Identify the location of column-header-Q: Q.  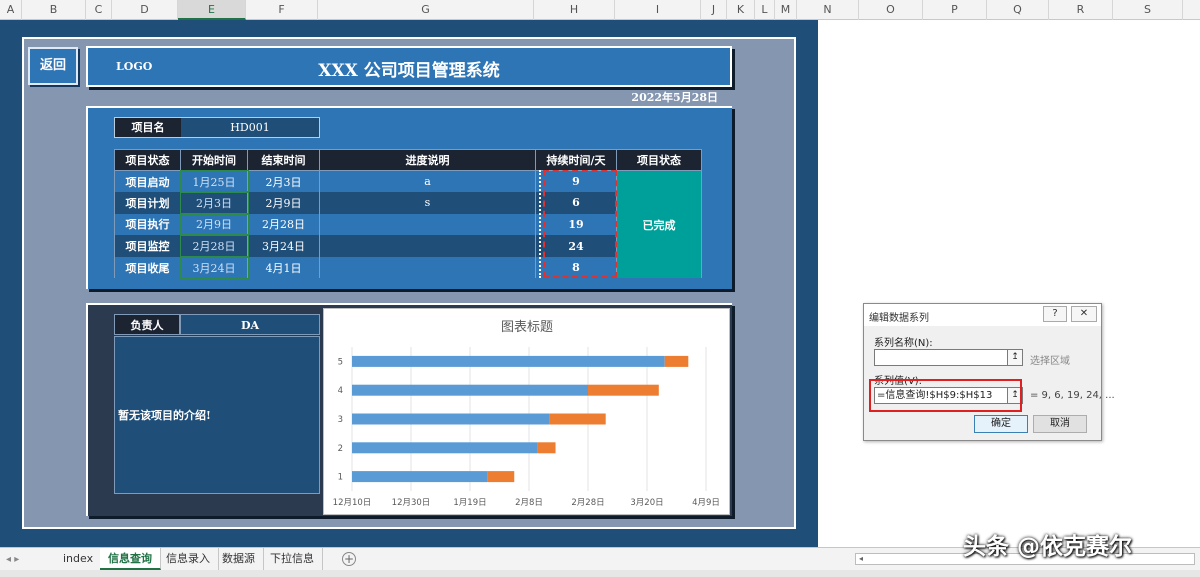
(1018, 10).